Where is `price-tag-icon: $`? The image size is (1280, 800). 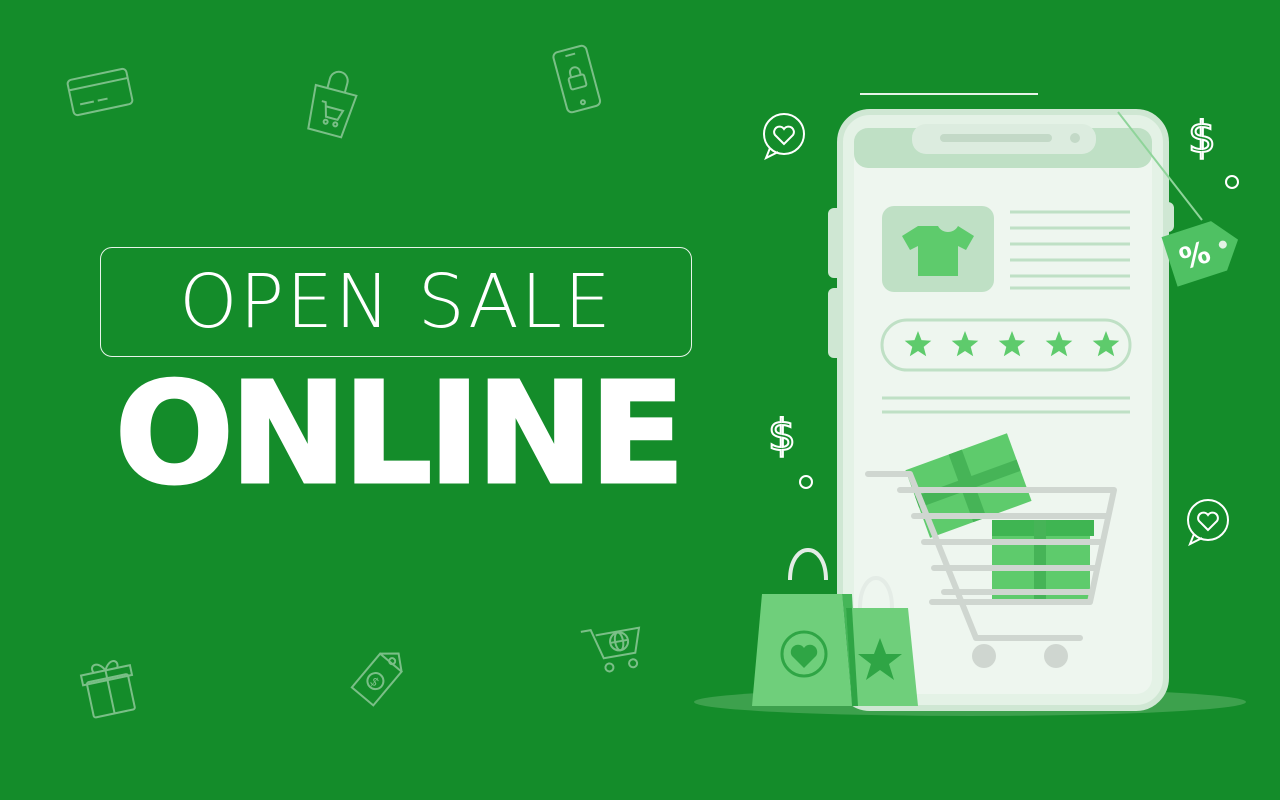
price-tag-icon: $ is located at coordinates (376, 679).